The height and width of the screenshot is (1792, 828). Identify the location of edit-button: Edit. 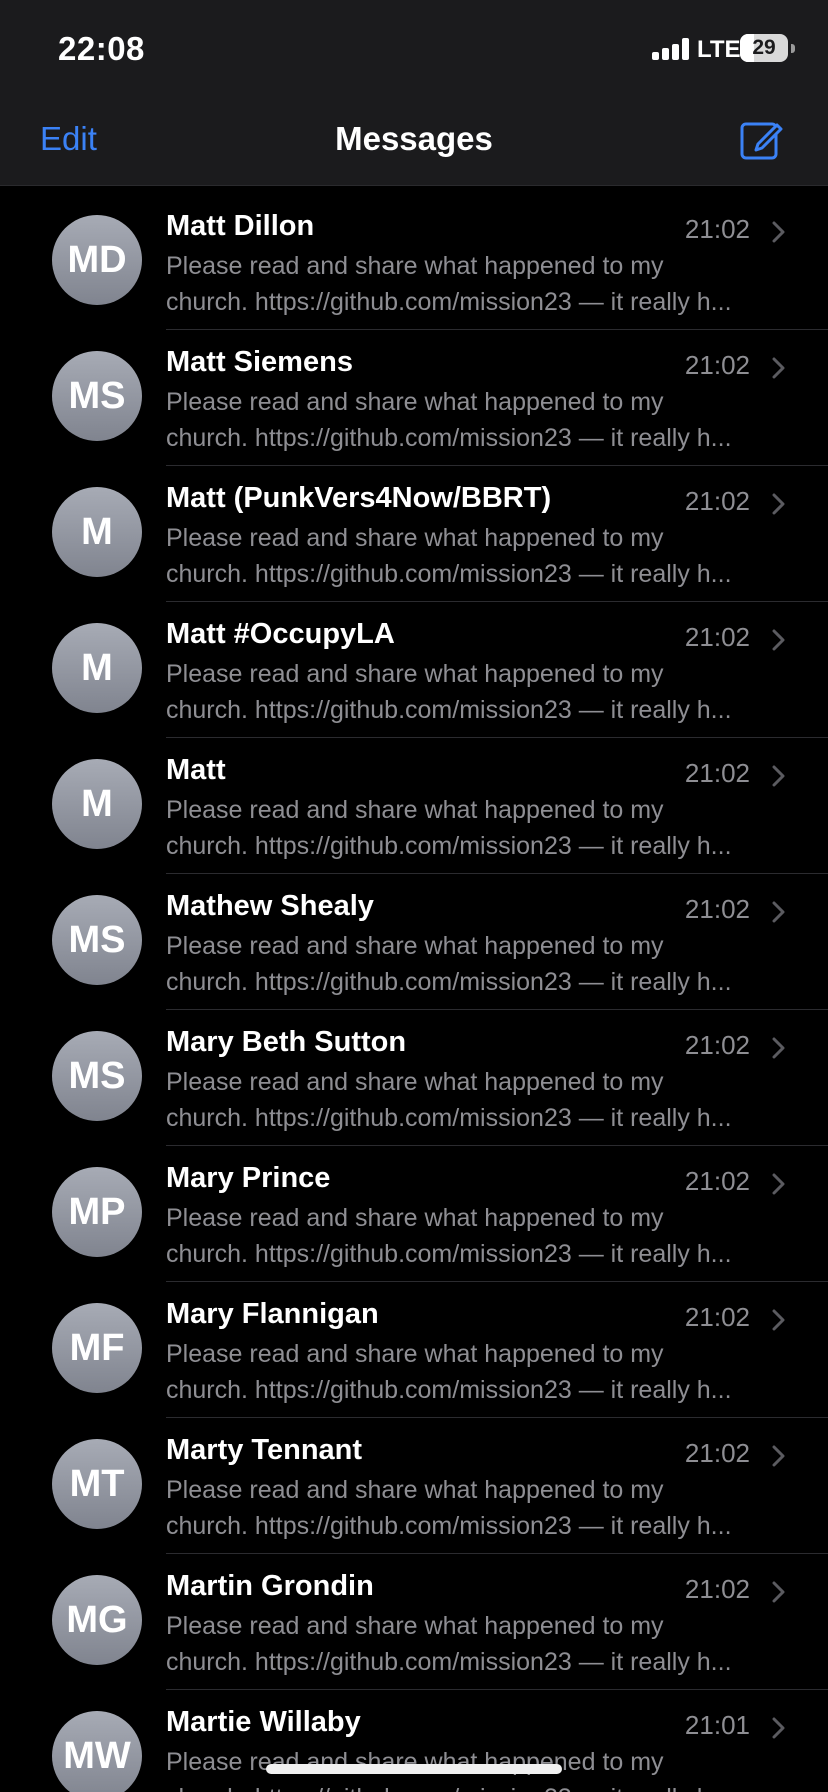
(68, 139).